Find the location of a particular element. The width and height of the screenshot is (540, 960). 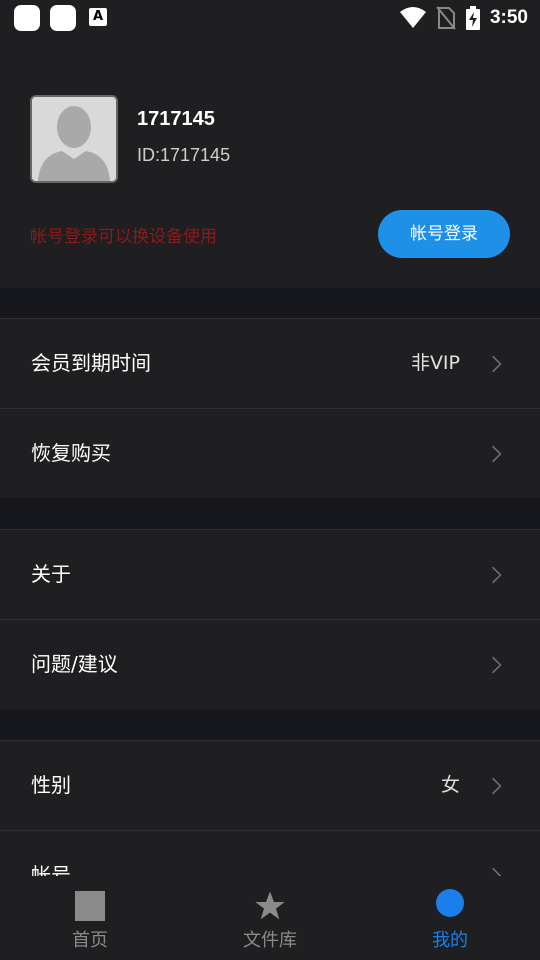

tab-home: 首页 is located at coordinates (90, 918).